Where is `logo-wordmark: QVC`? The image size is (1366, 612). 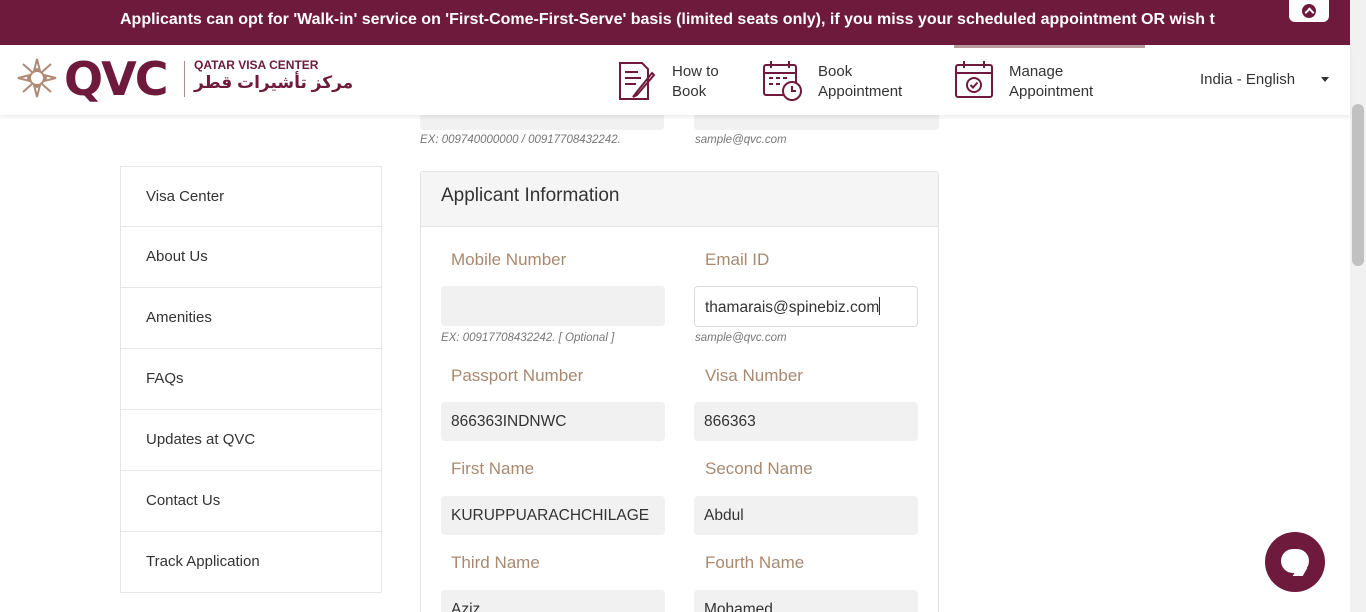 logo-wordmark: QVC is located at coordinates (116, 79).